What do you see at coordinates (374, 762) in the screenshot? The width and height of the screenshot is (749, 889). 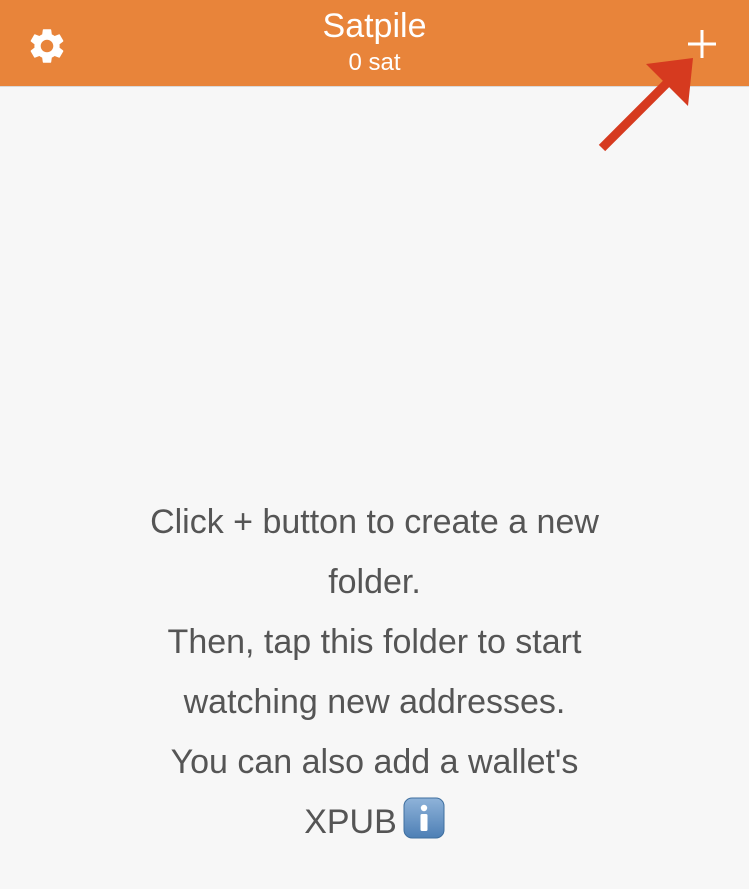 I see `message-line: You can also add a wallet's` at bounding box center [374, 762].